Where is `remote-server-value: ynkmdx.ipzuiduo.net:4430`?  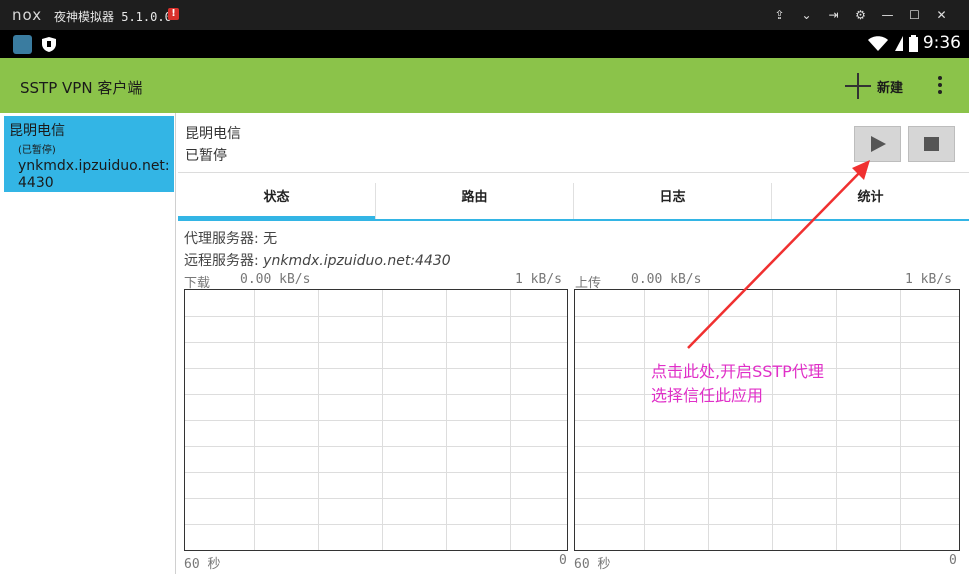
remote-server-value: ynkmdx.ipzuiduo.net:4430 is located at coordinates (357, 261).